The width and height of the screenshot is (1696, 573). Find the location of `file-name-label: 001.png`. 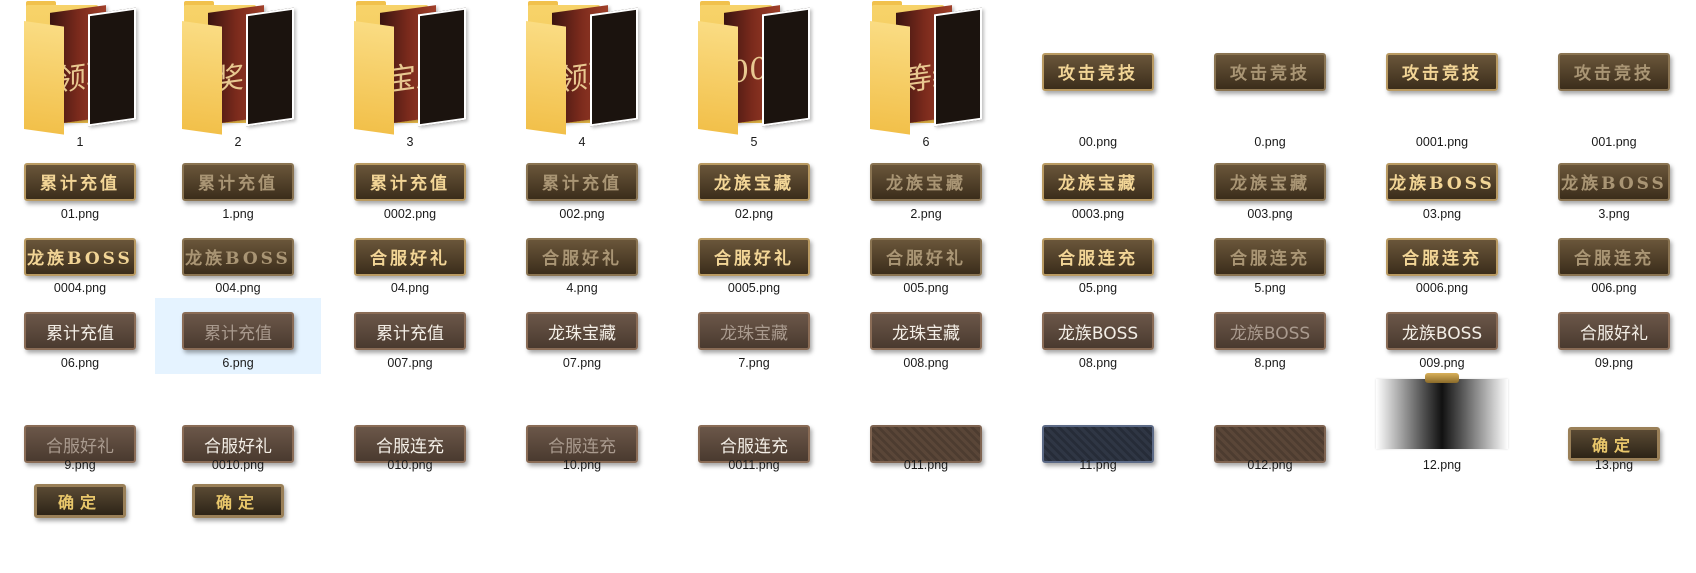

file-name-label: 001.png is located at coordinates (1614, 142).